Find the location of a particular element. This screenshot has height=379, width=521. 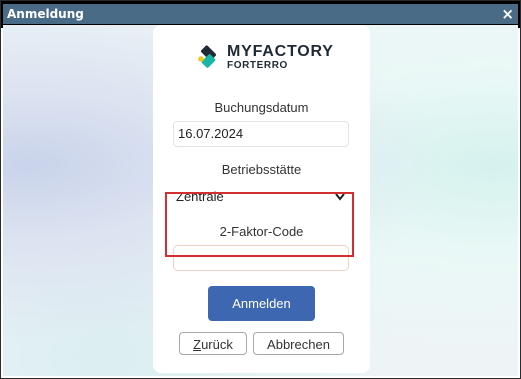

booking-date-label: Buchungsdatum is located at coordinates (261, 107).